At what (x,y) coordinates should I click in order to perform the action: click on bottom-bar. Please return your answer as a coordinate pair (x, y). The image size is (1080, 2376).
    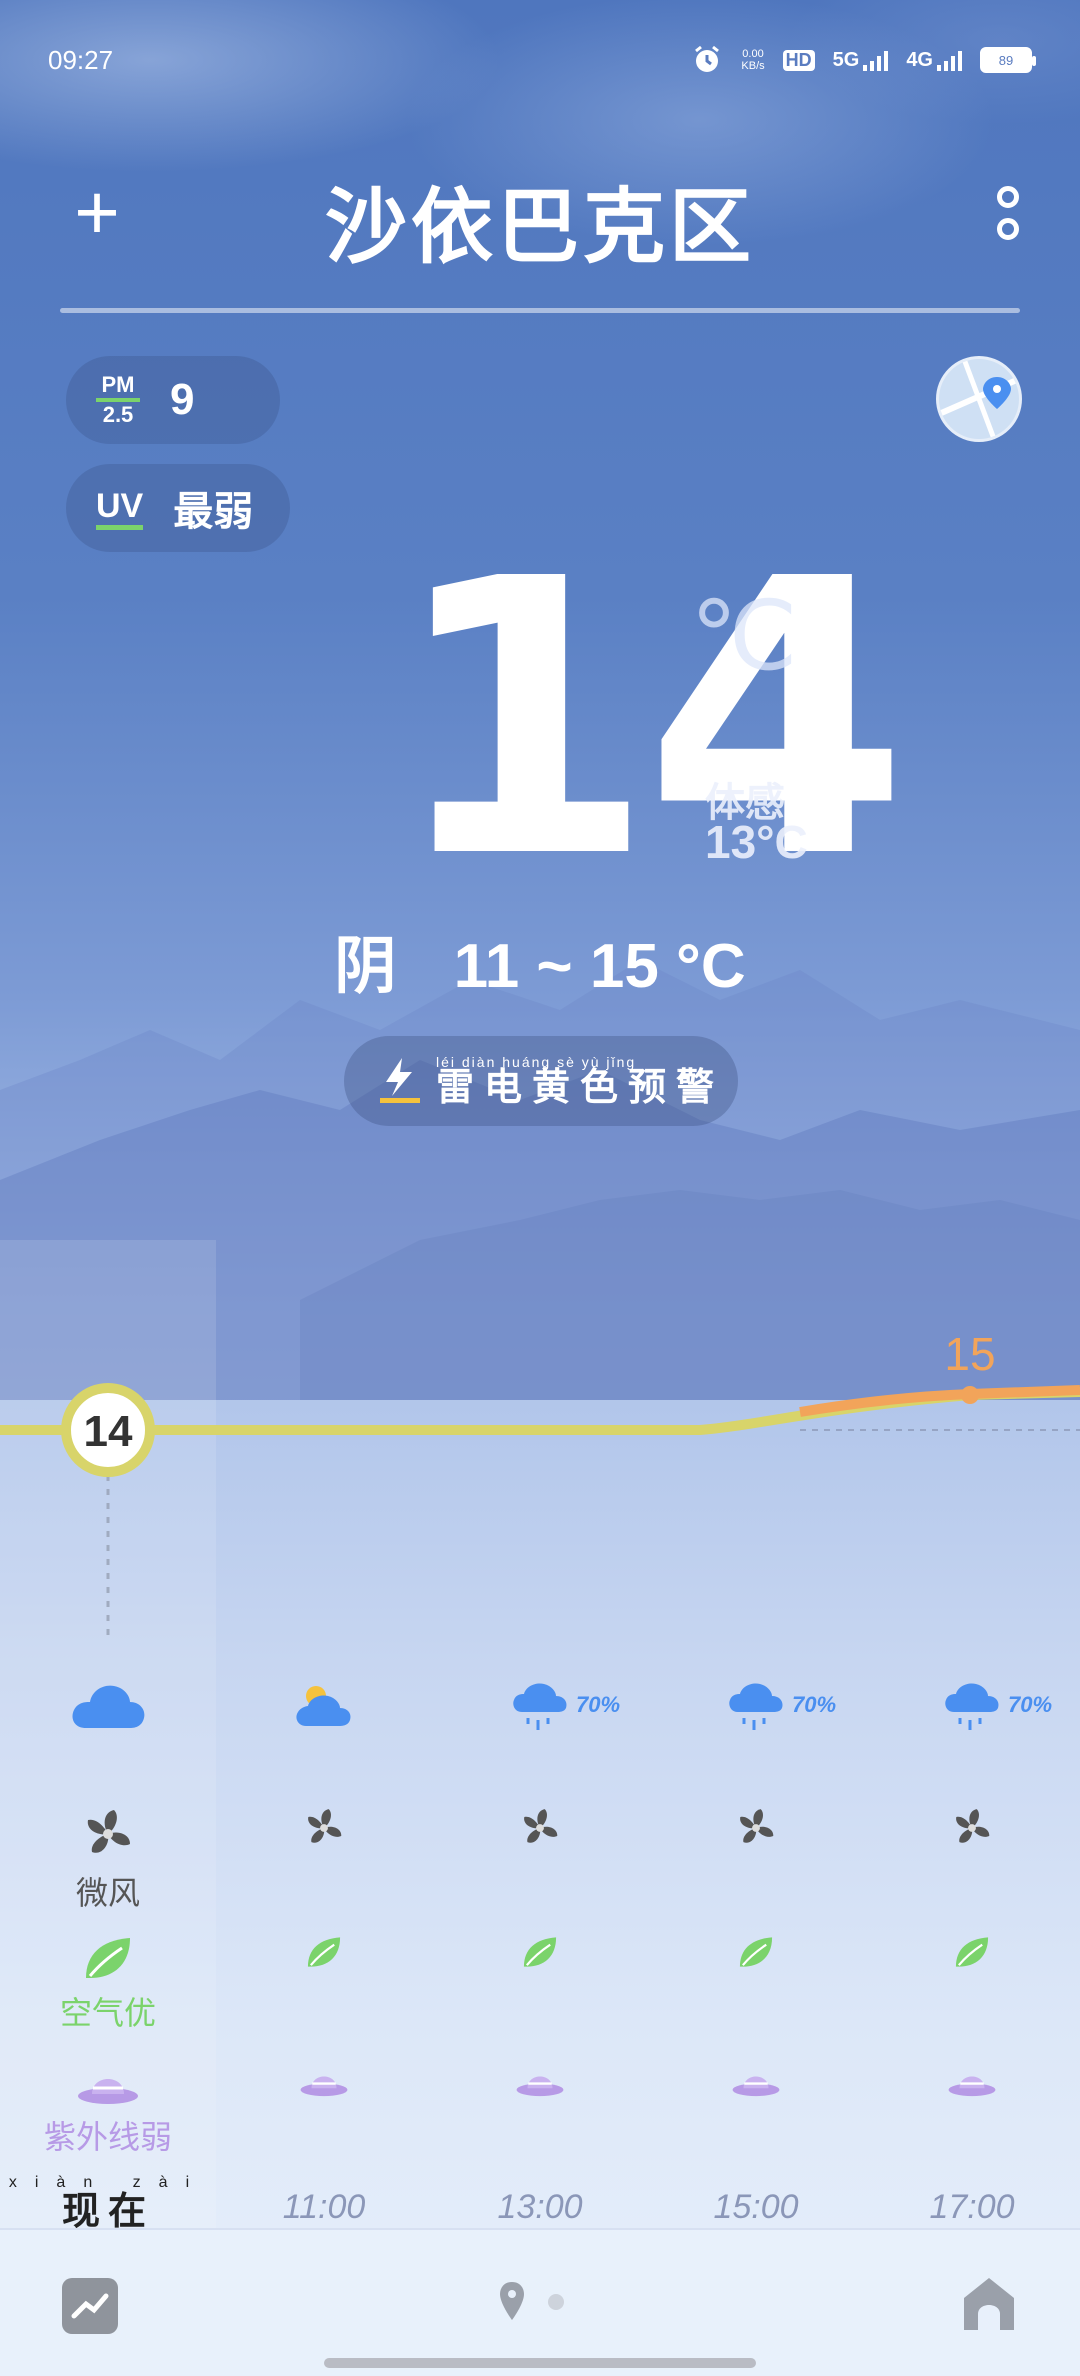
    Looking at the image, I should click on (540, 2302).